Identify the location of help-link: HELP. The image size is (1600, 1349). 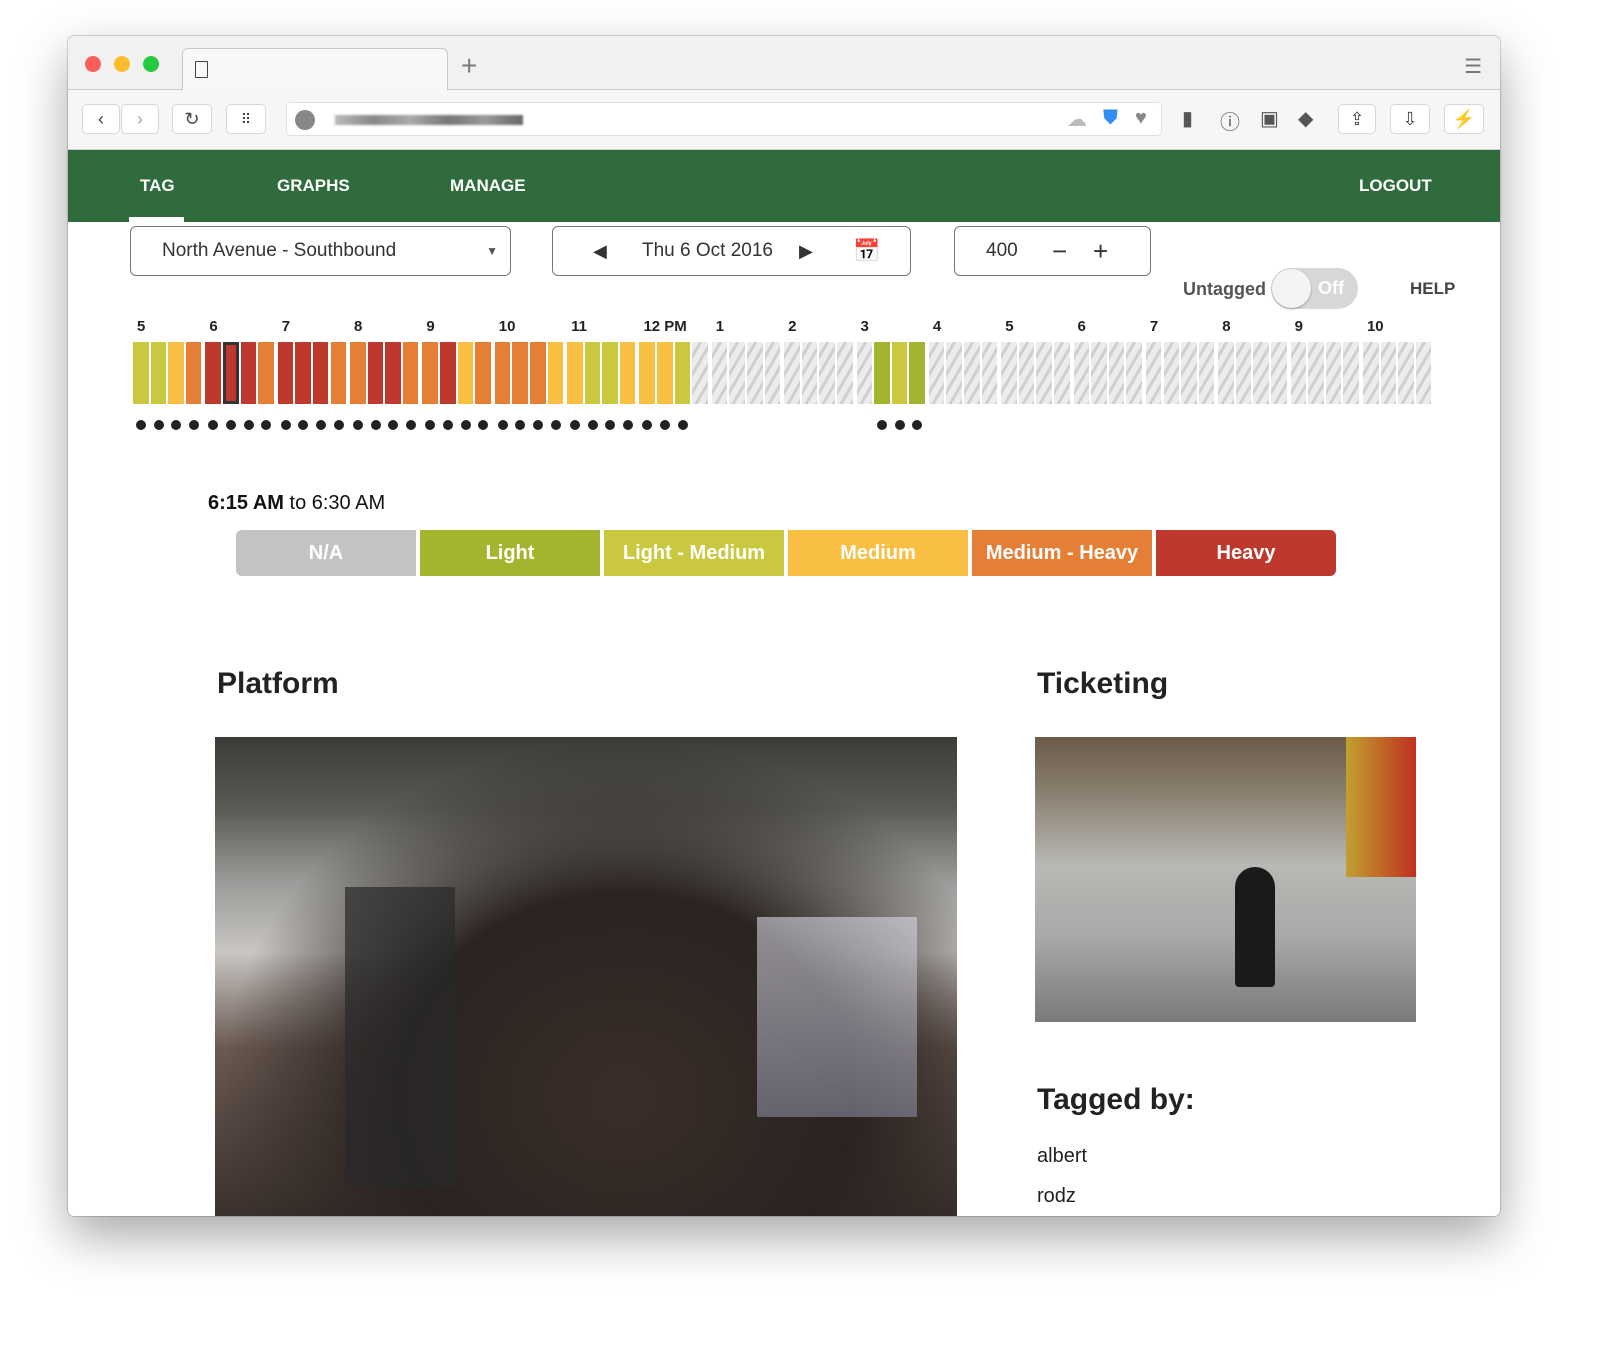
(1432, 289).